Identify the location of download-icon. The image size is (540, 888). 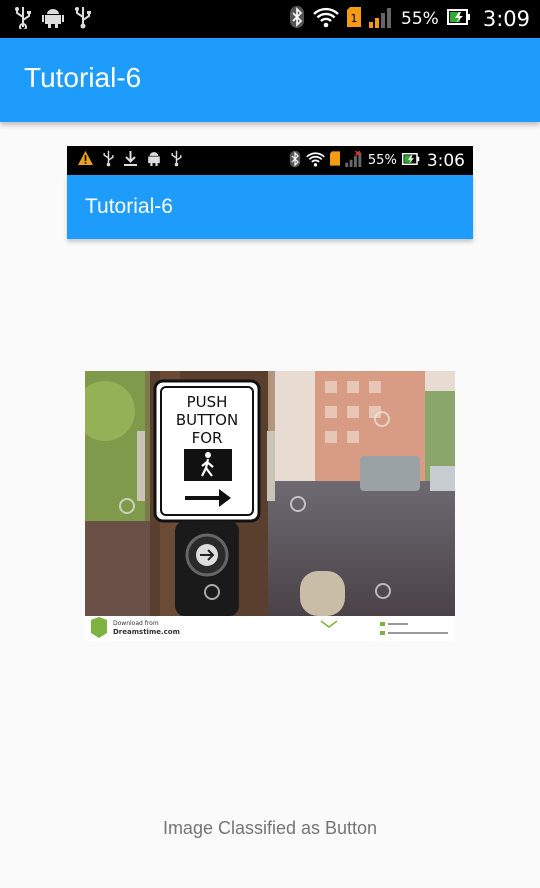
(130, 160).